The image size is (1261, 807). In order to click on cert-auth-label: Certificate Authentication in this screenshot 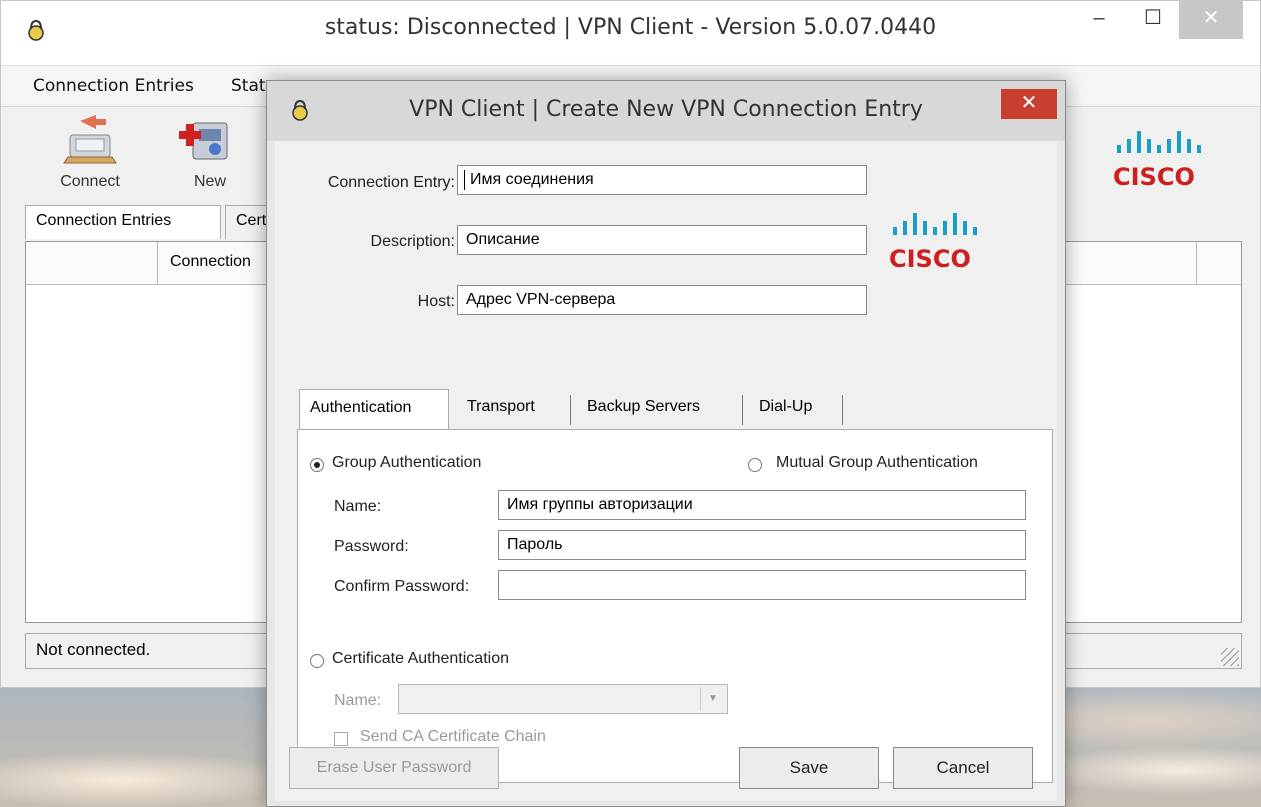, I will do `click(420, 659)`.